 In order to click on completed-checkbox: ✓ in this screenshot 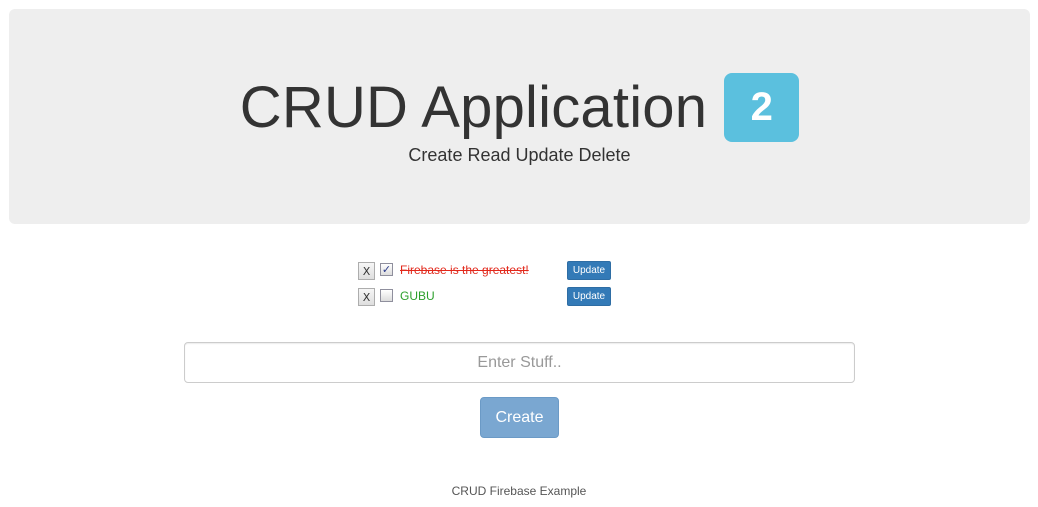, I will do `click(386, 269)`.